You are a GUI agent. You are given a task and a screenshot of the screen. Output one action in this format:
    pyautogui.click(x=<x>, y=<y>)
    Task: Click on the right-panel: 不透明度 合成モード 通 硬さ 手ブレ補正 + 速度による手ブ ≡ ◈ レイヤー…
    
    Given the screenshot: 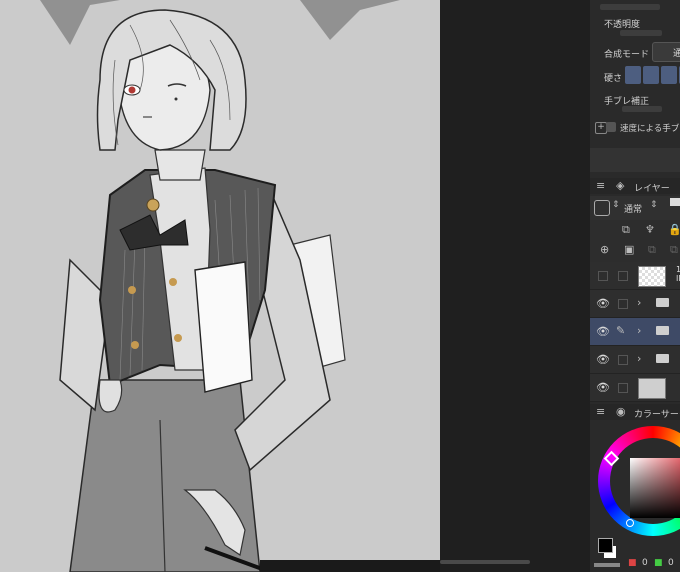 What is the action you would take?
    pyautogui.click(x=635, y=286)
    